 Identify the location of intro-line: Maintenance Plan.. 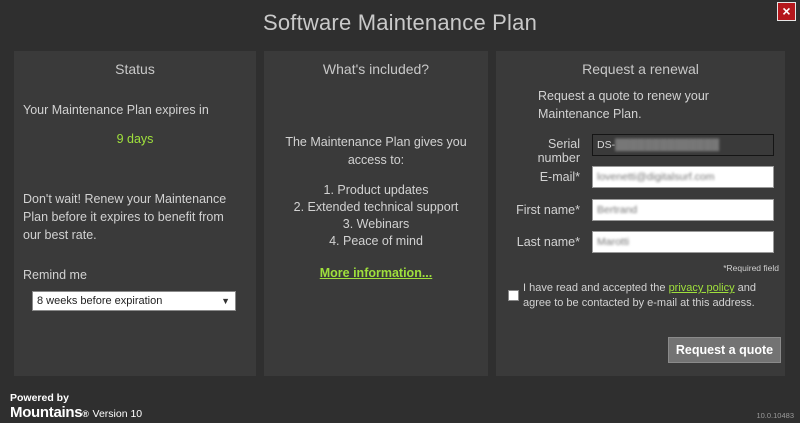
(590, 114).